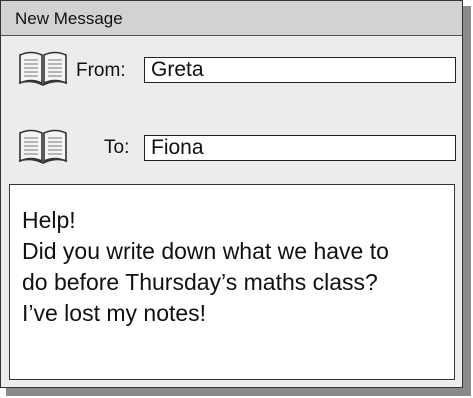  I want to click on message-line: do before Thursday’s maths class?, so click(200, 282).